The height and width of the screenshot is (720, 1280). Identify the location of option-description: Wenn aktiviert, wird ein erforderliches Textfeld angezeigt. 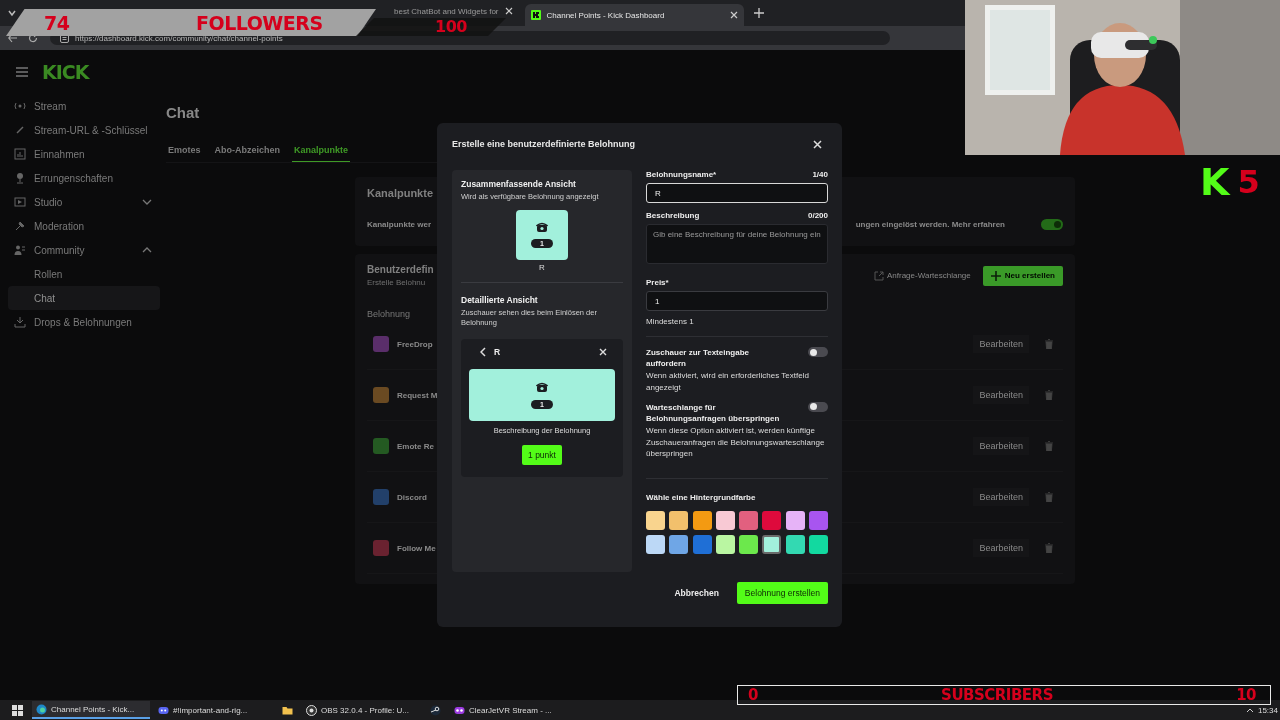
(728, 382).